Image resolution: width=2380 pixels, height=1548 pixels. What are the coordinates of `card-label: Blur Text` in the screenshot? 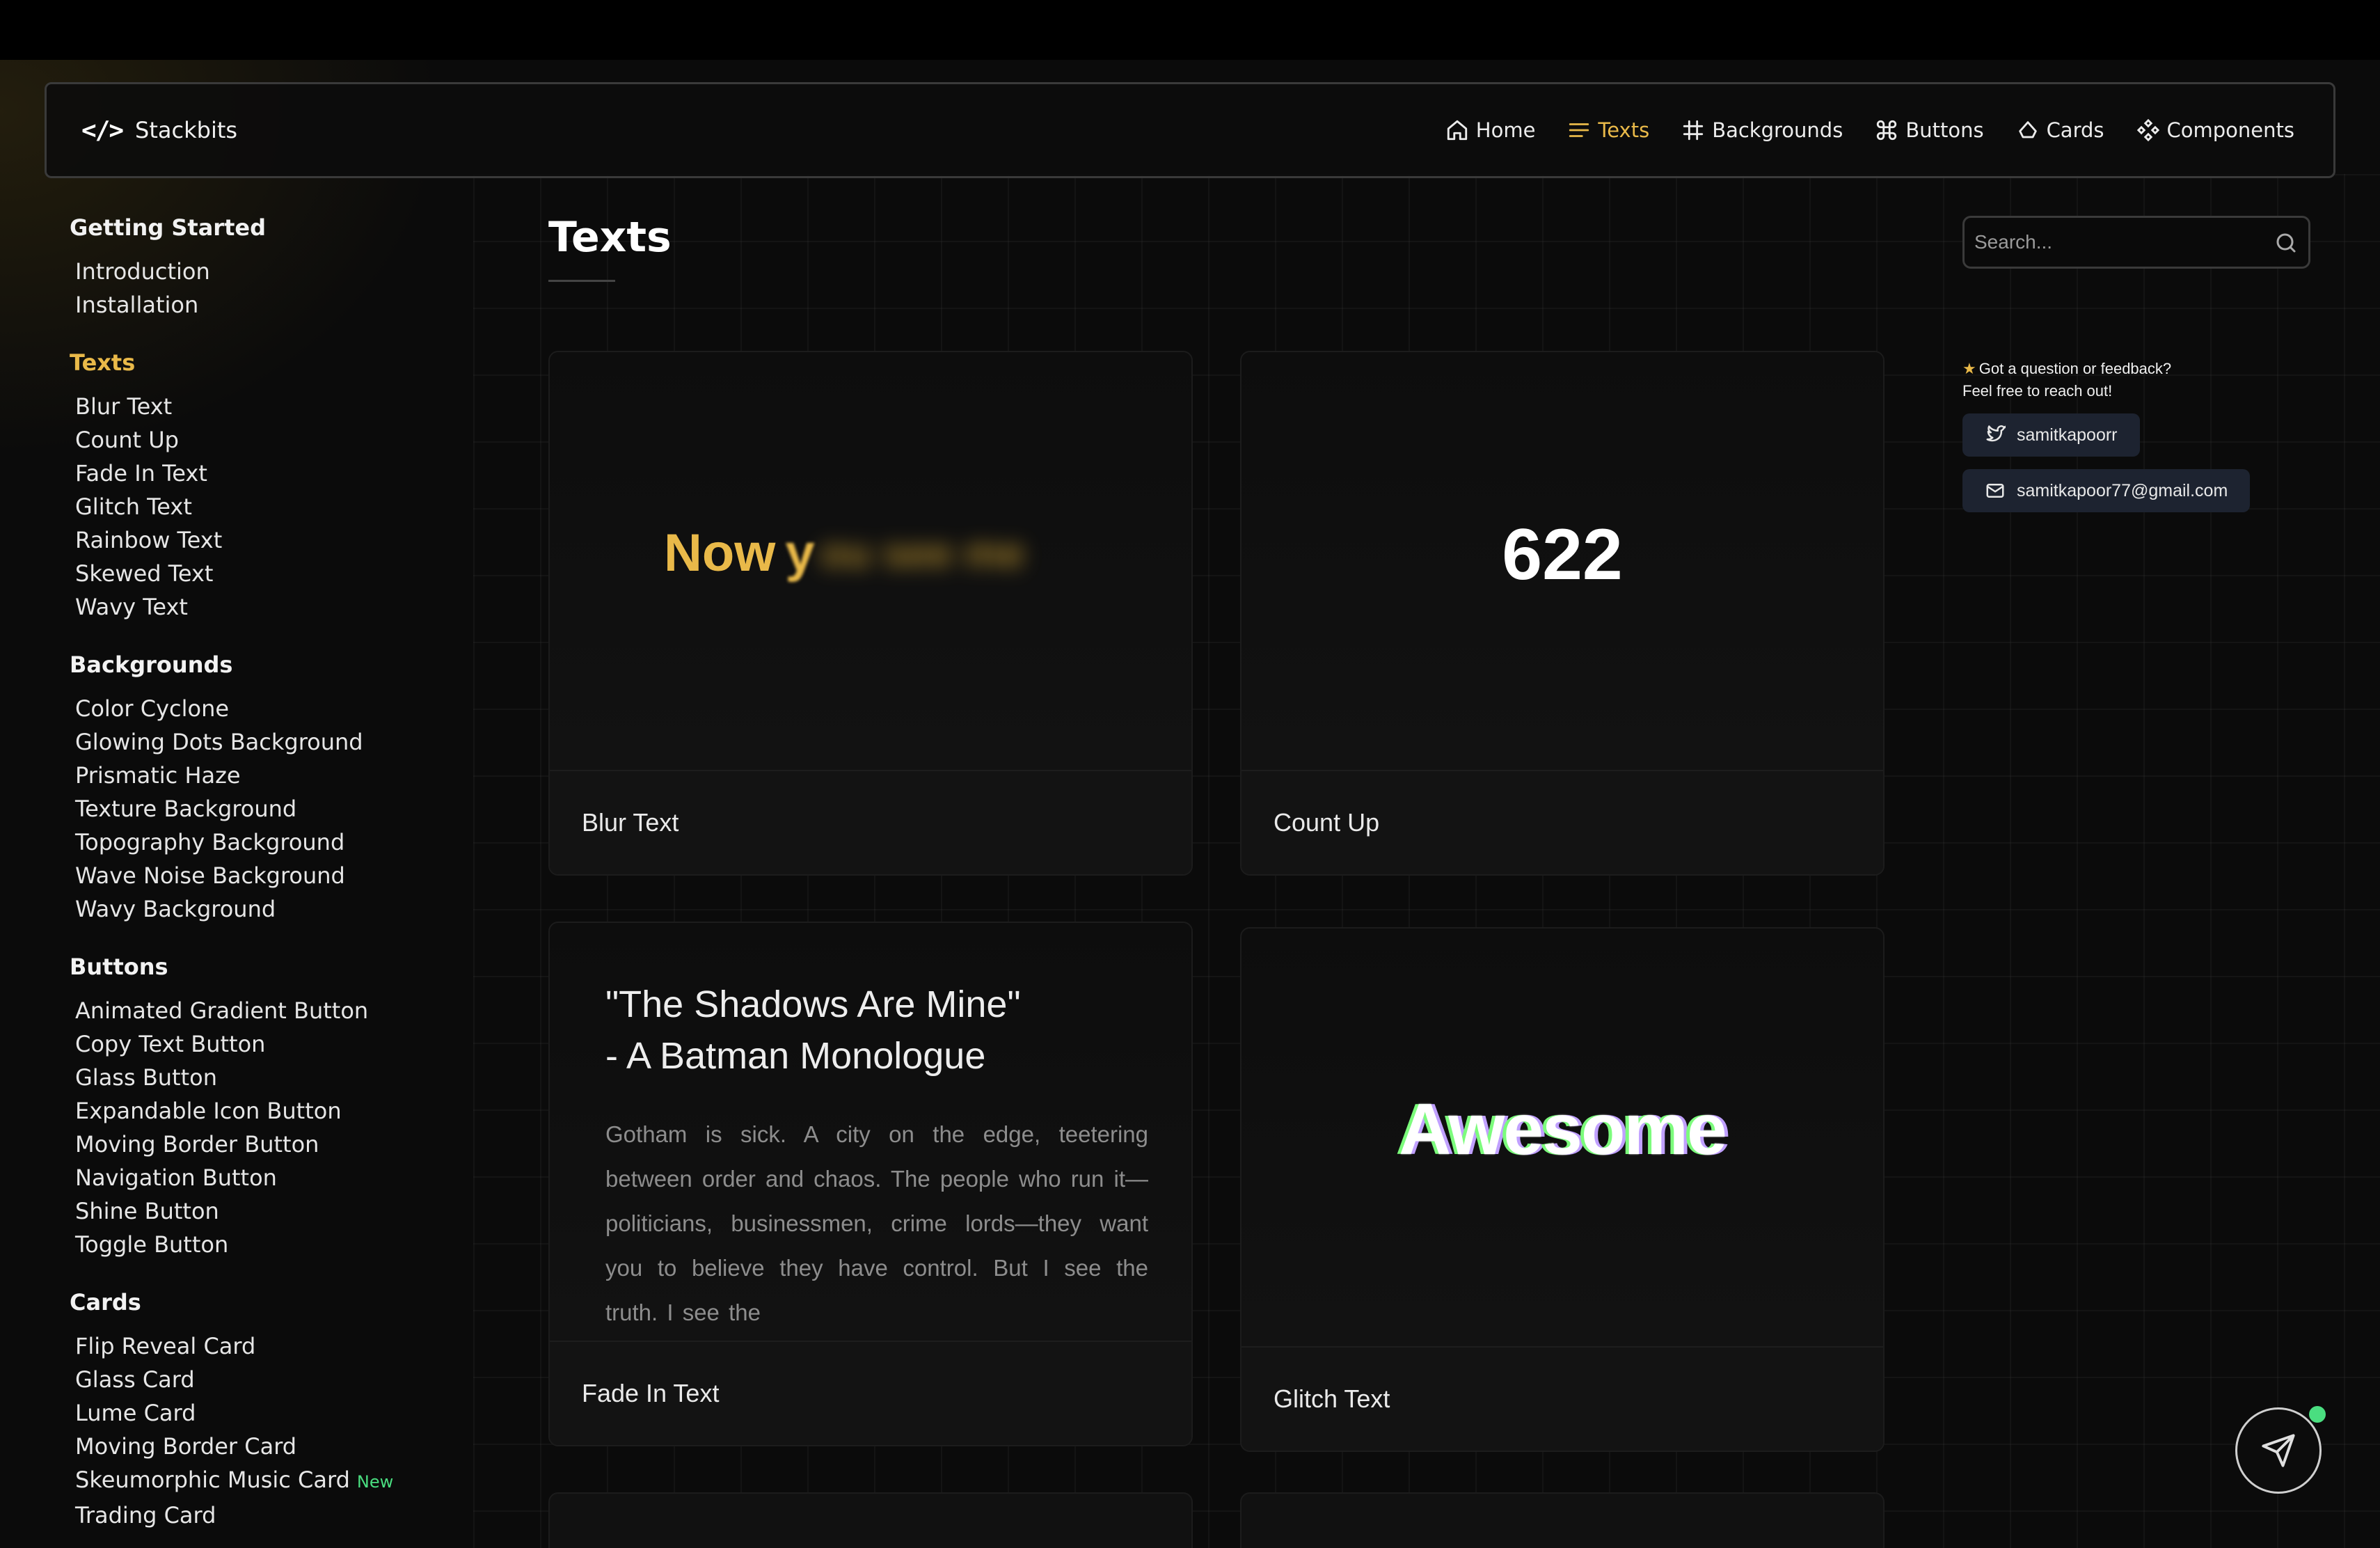 It's located at (630, 822).